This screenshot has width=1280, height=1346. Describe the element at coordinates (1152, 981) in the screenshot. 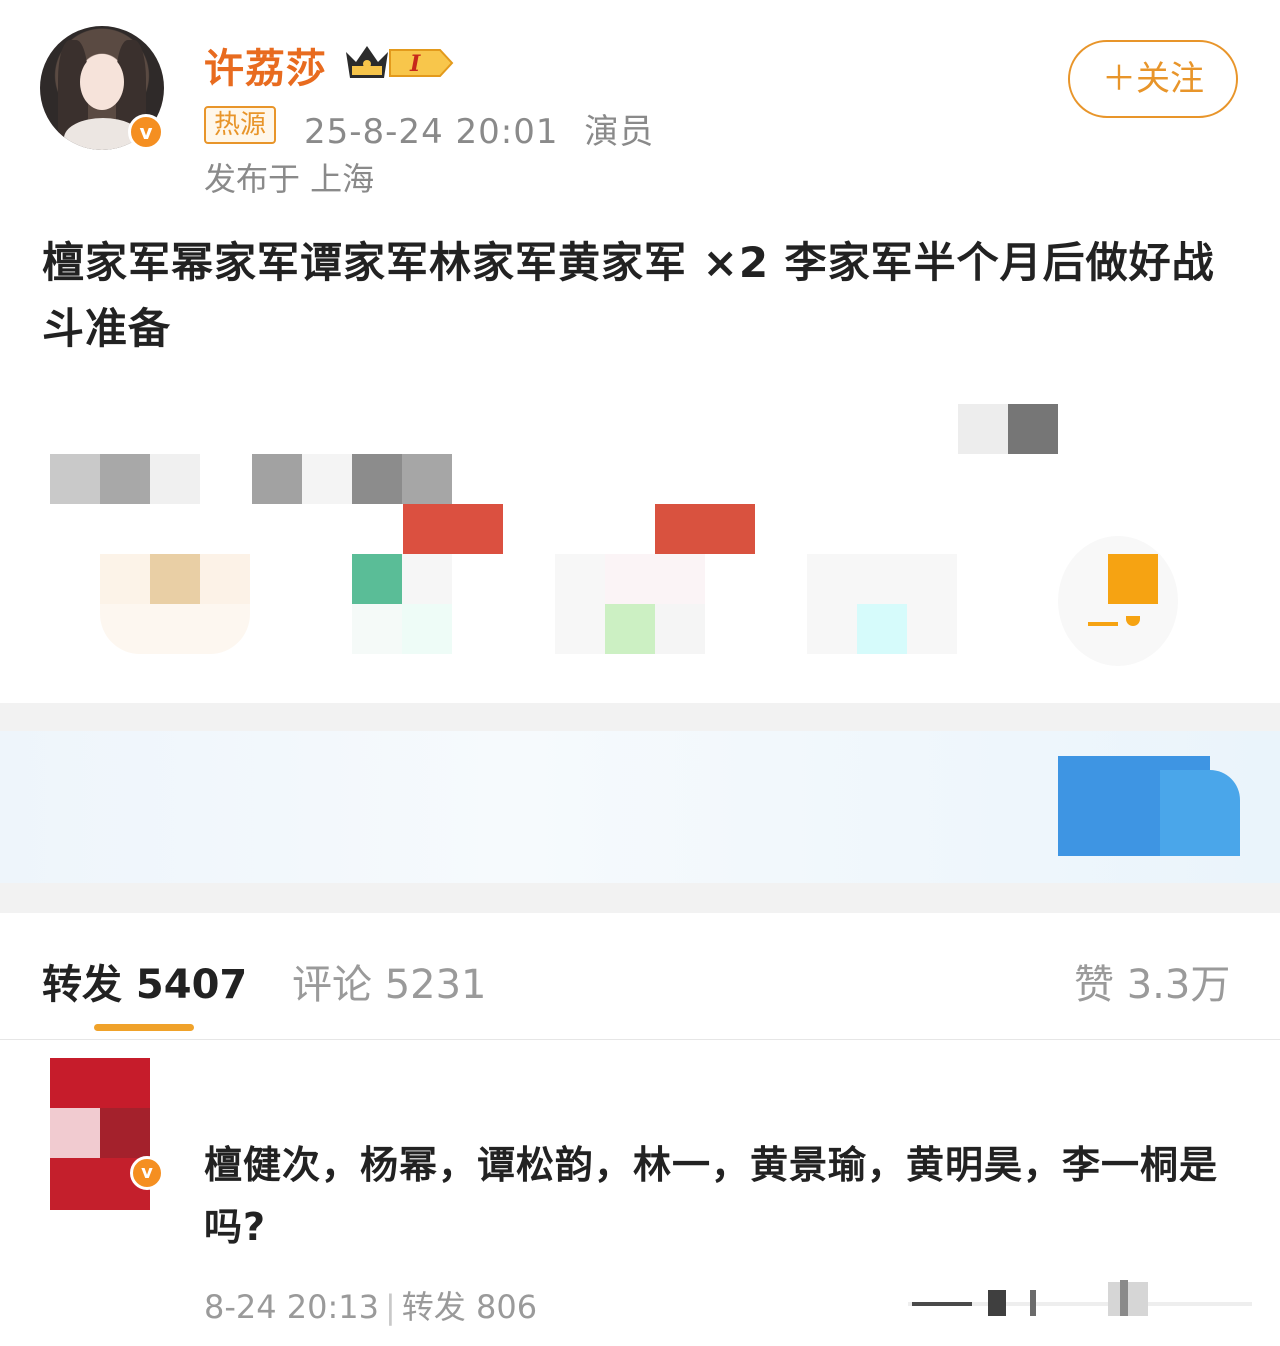

I see `tab-like: 赞 3.3万` at that location.